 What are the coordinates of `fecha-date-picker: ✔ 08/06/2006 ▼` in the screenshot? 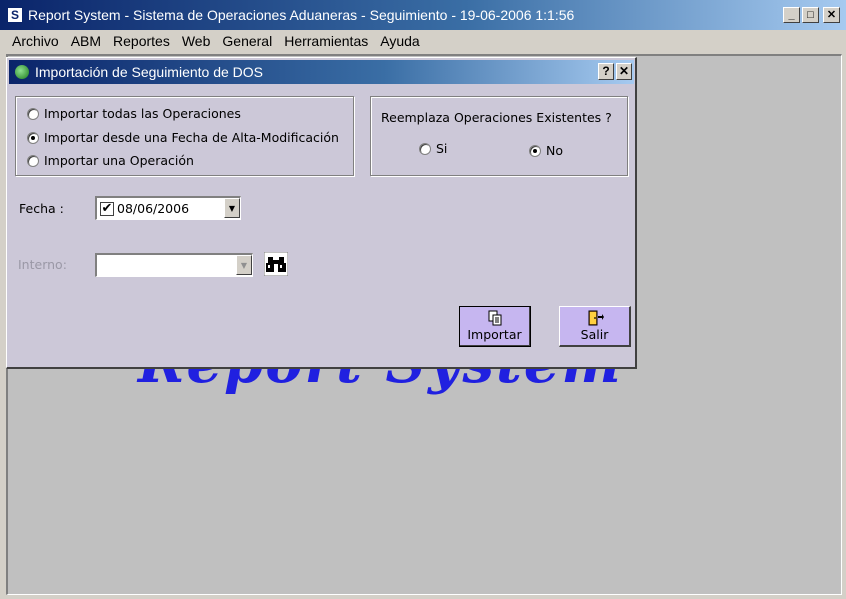 It's located at (168, 208).